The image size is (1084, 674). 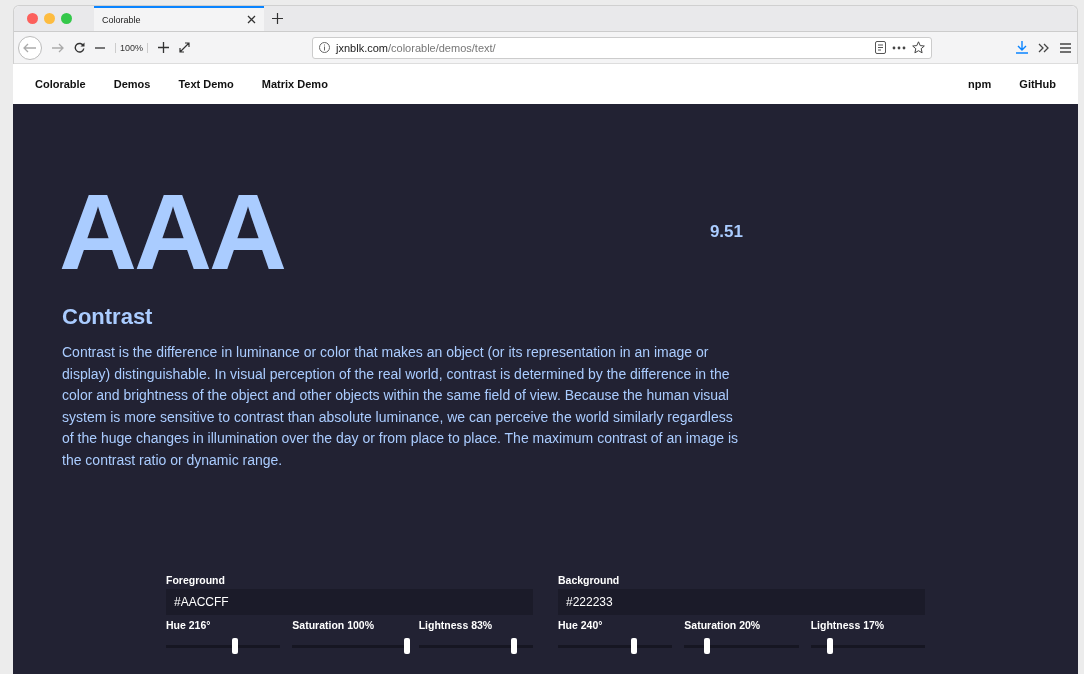 What do you see at coordinates (251, 19) in the screenshot?
I see `close-icon` at bounding box center [251, 19].